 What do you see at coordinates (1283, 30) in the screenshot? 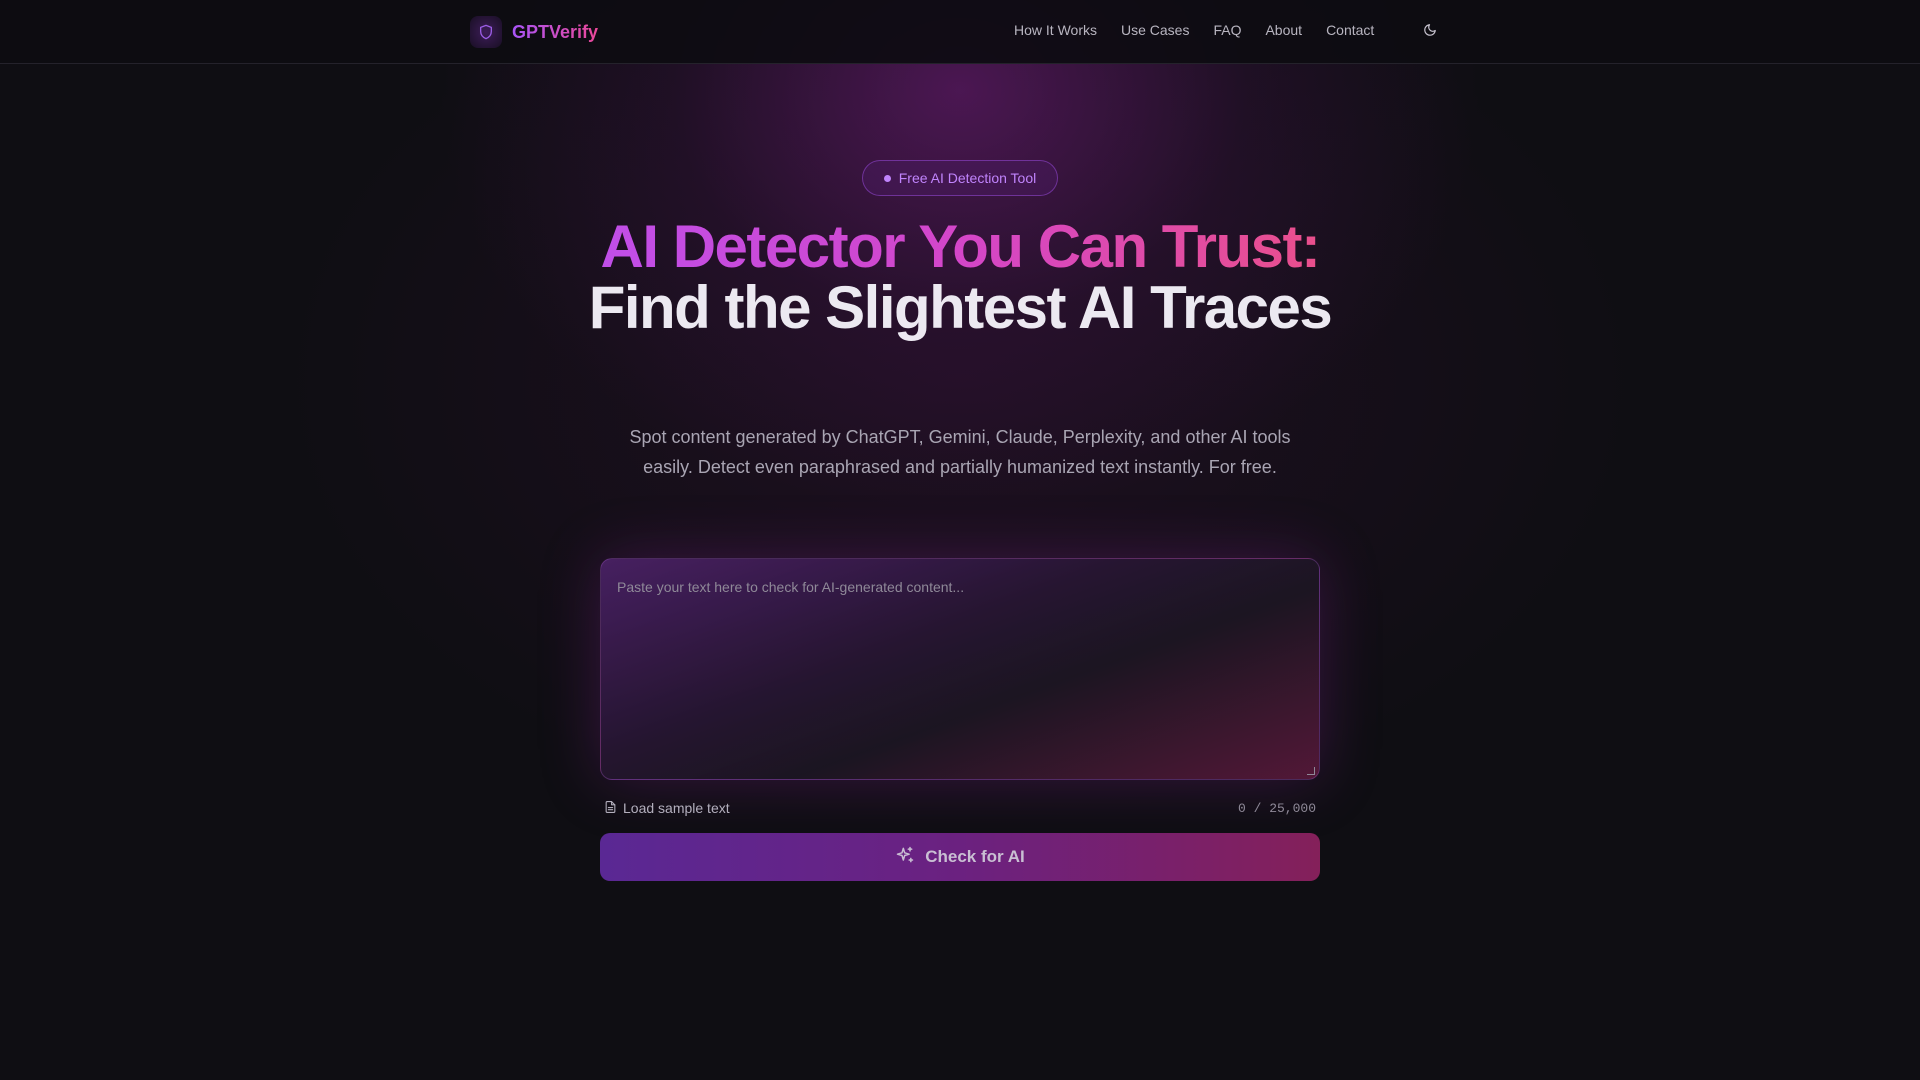
I see `nav-link-about: About` at bounding box center [1283, 30].